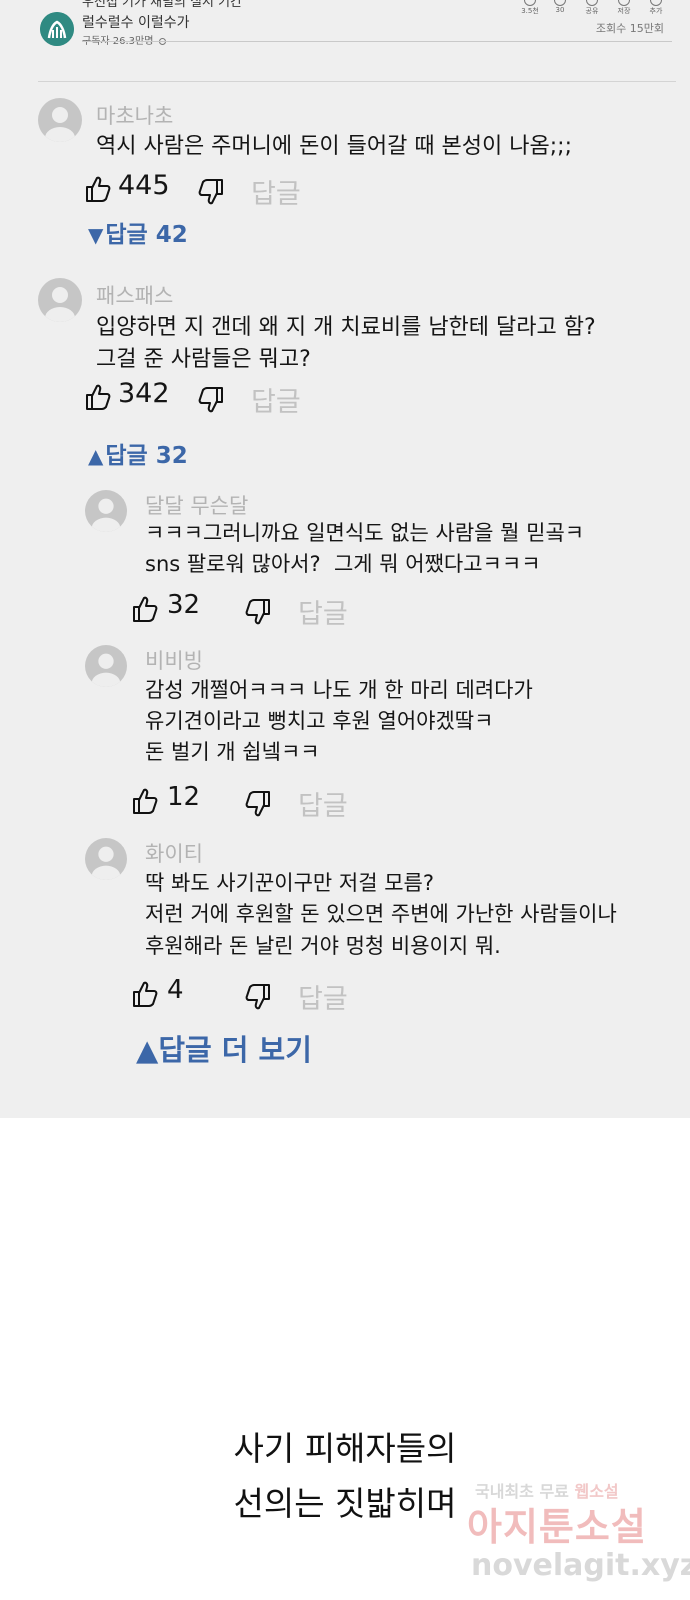  I want to click on like-count: 4, so click(175, 990).